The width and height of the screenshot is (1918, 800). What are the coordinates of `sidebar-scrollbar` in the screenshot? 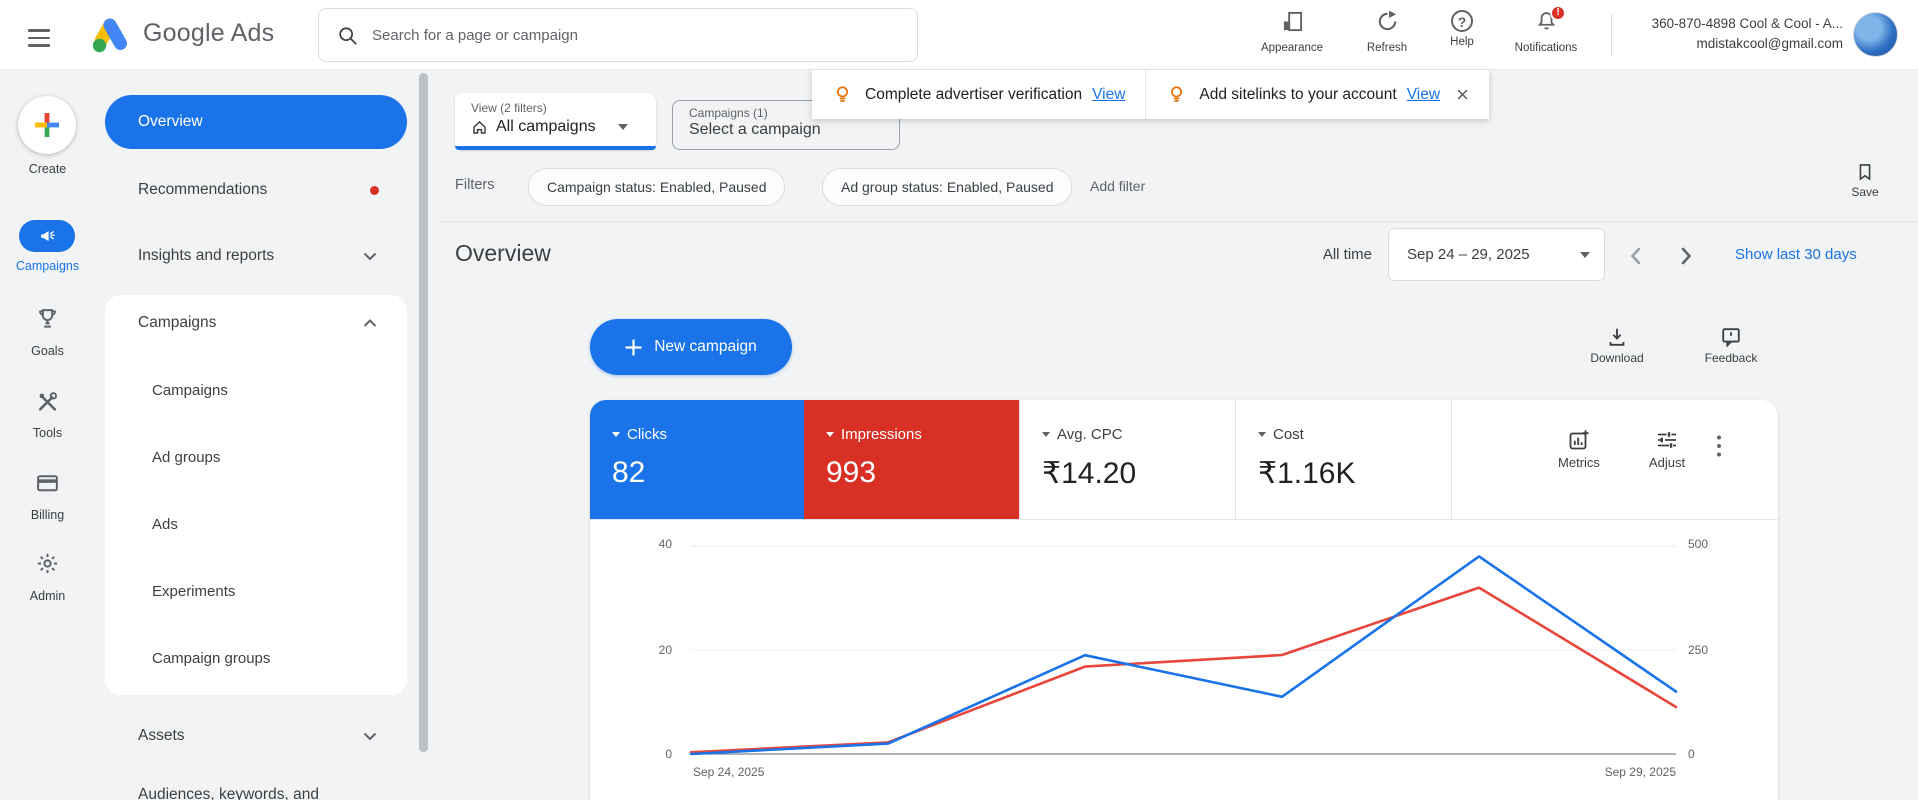 It's located at (423, 412).